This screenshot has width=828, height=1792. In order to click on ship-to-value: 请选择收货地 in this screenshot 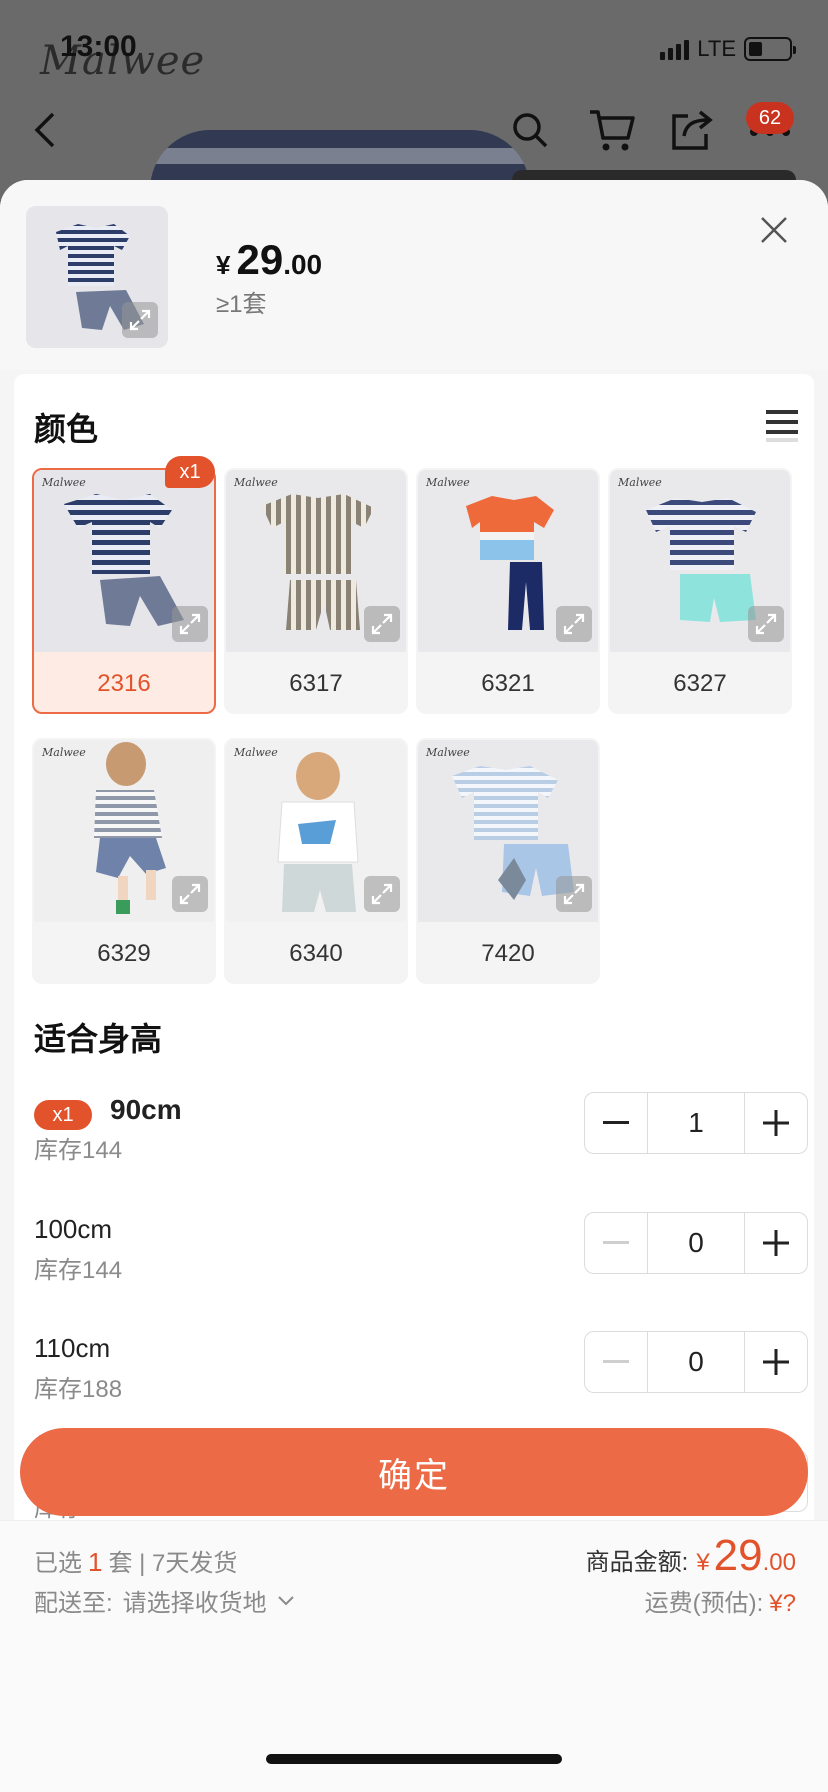, I will do `click(194, 1603)`.